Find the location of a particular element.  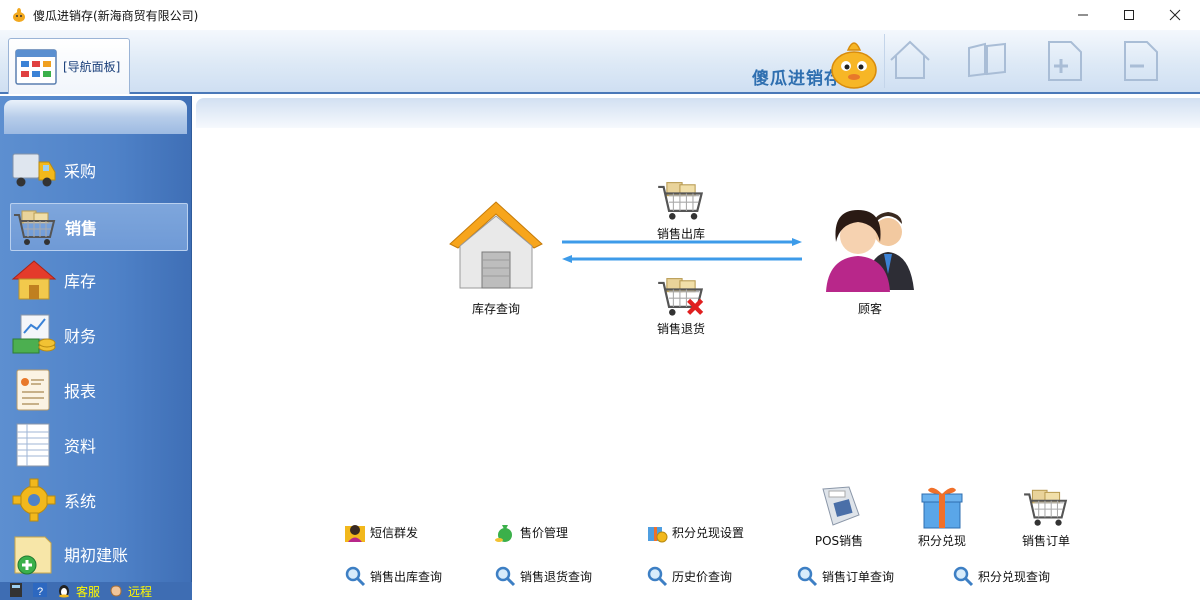

customer-button is located at coordinates (870, 249).